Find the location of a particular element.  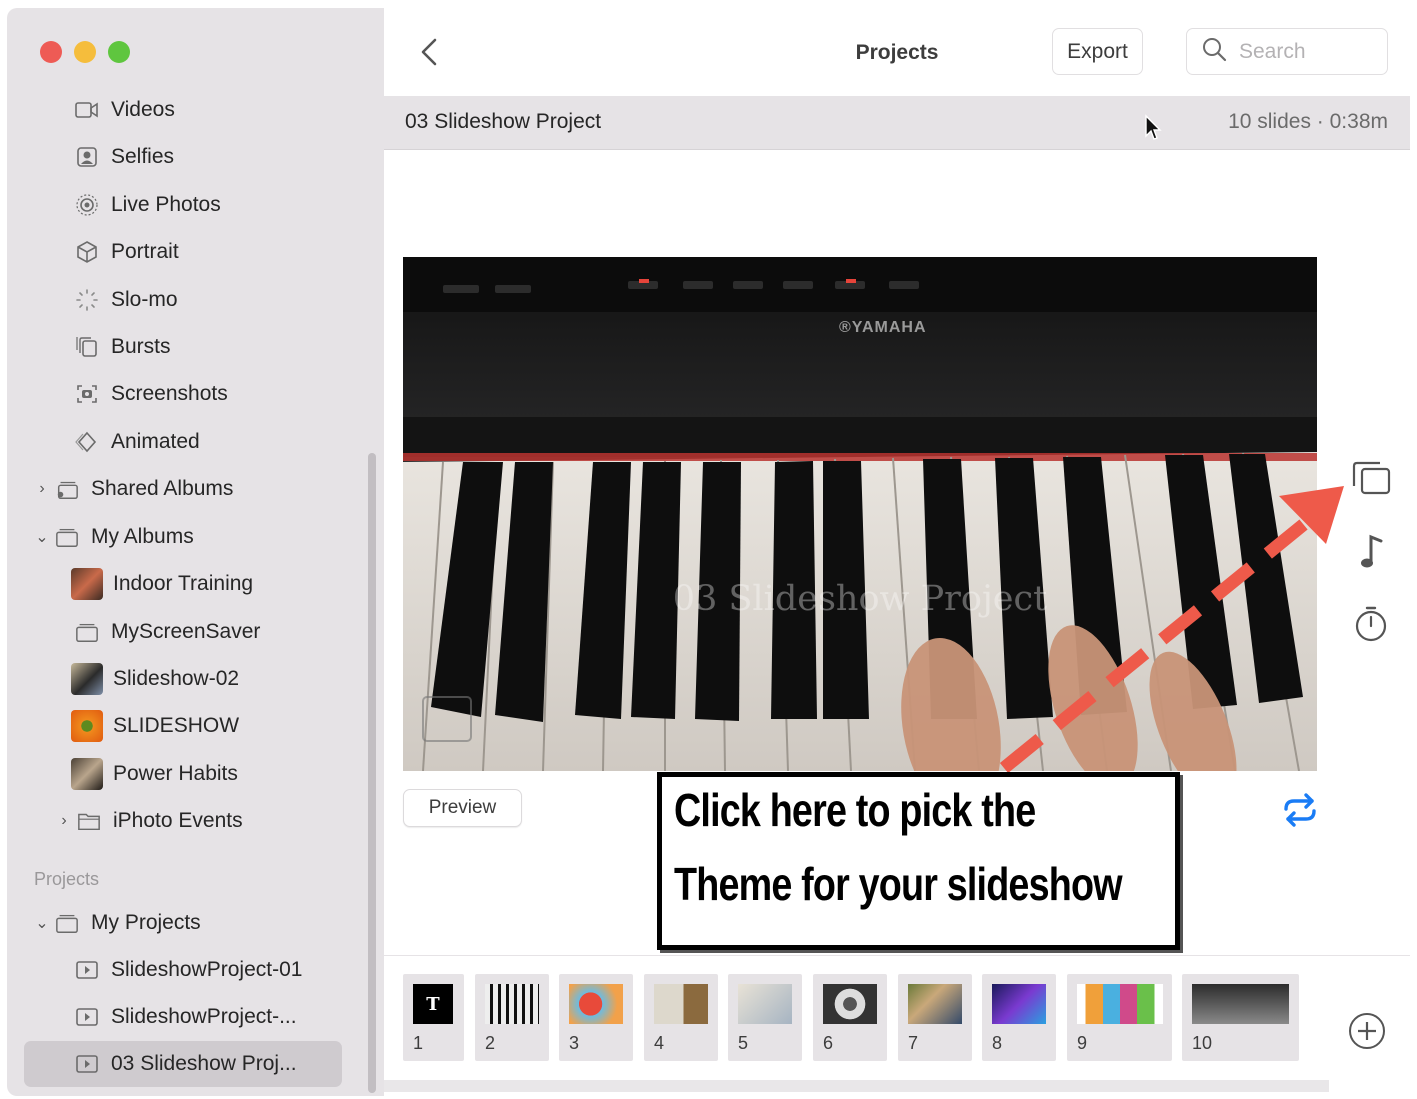

sidebar-item-myscreensaver: MyScreenSaver is located at coordinates (167, 632).